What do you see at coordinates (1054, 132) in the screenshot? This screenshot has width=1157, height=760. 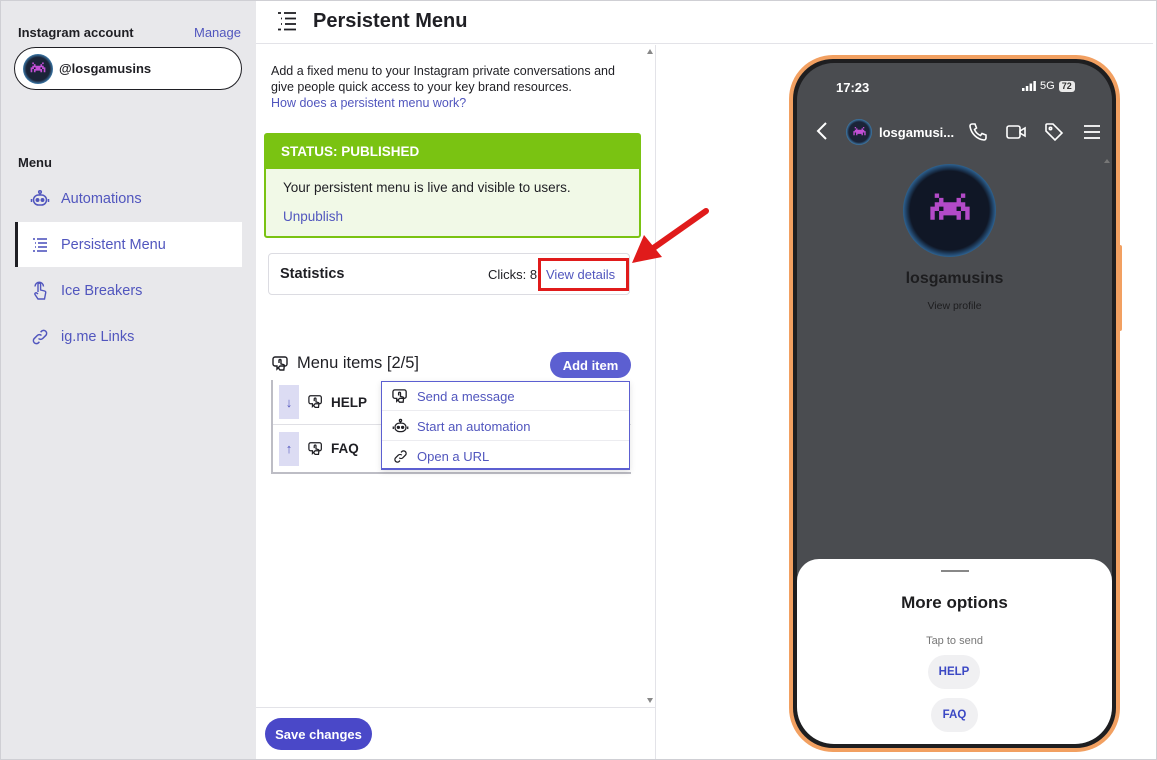 I see `tag-icon` at bounding box center [1054, 132].